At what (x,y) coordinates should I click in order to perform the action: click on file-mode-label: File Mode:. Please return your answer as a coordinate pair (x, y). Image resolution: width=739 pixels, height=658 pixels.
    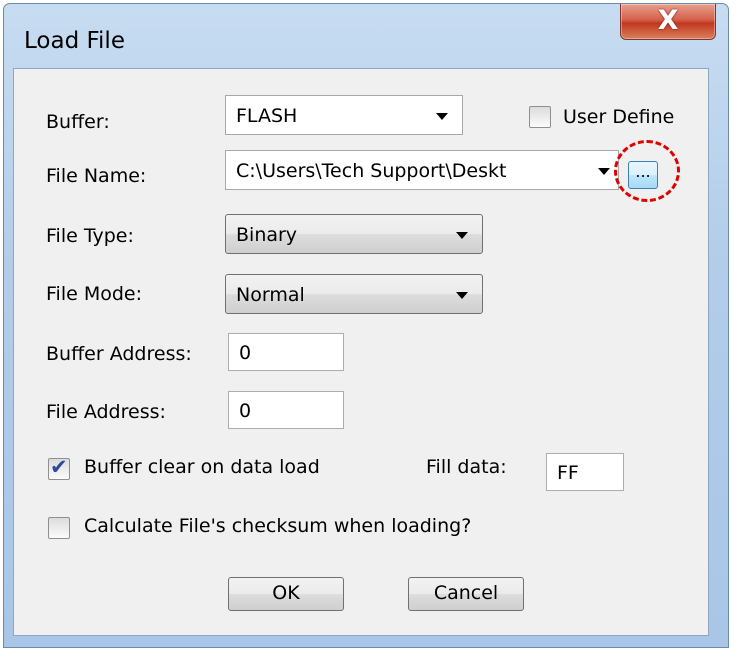
    Looking at the image, I should click on (94, 294).